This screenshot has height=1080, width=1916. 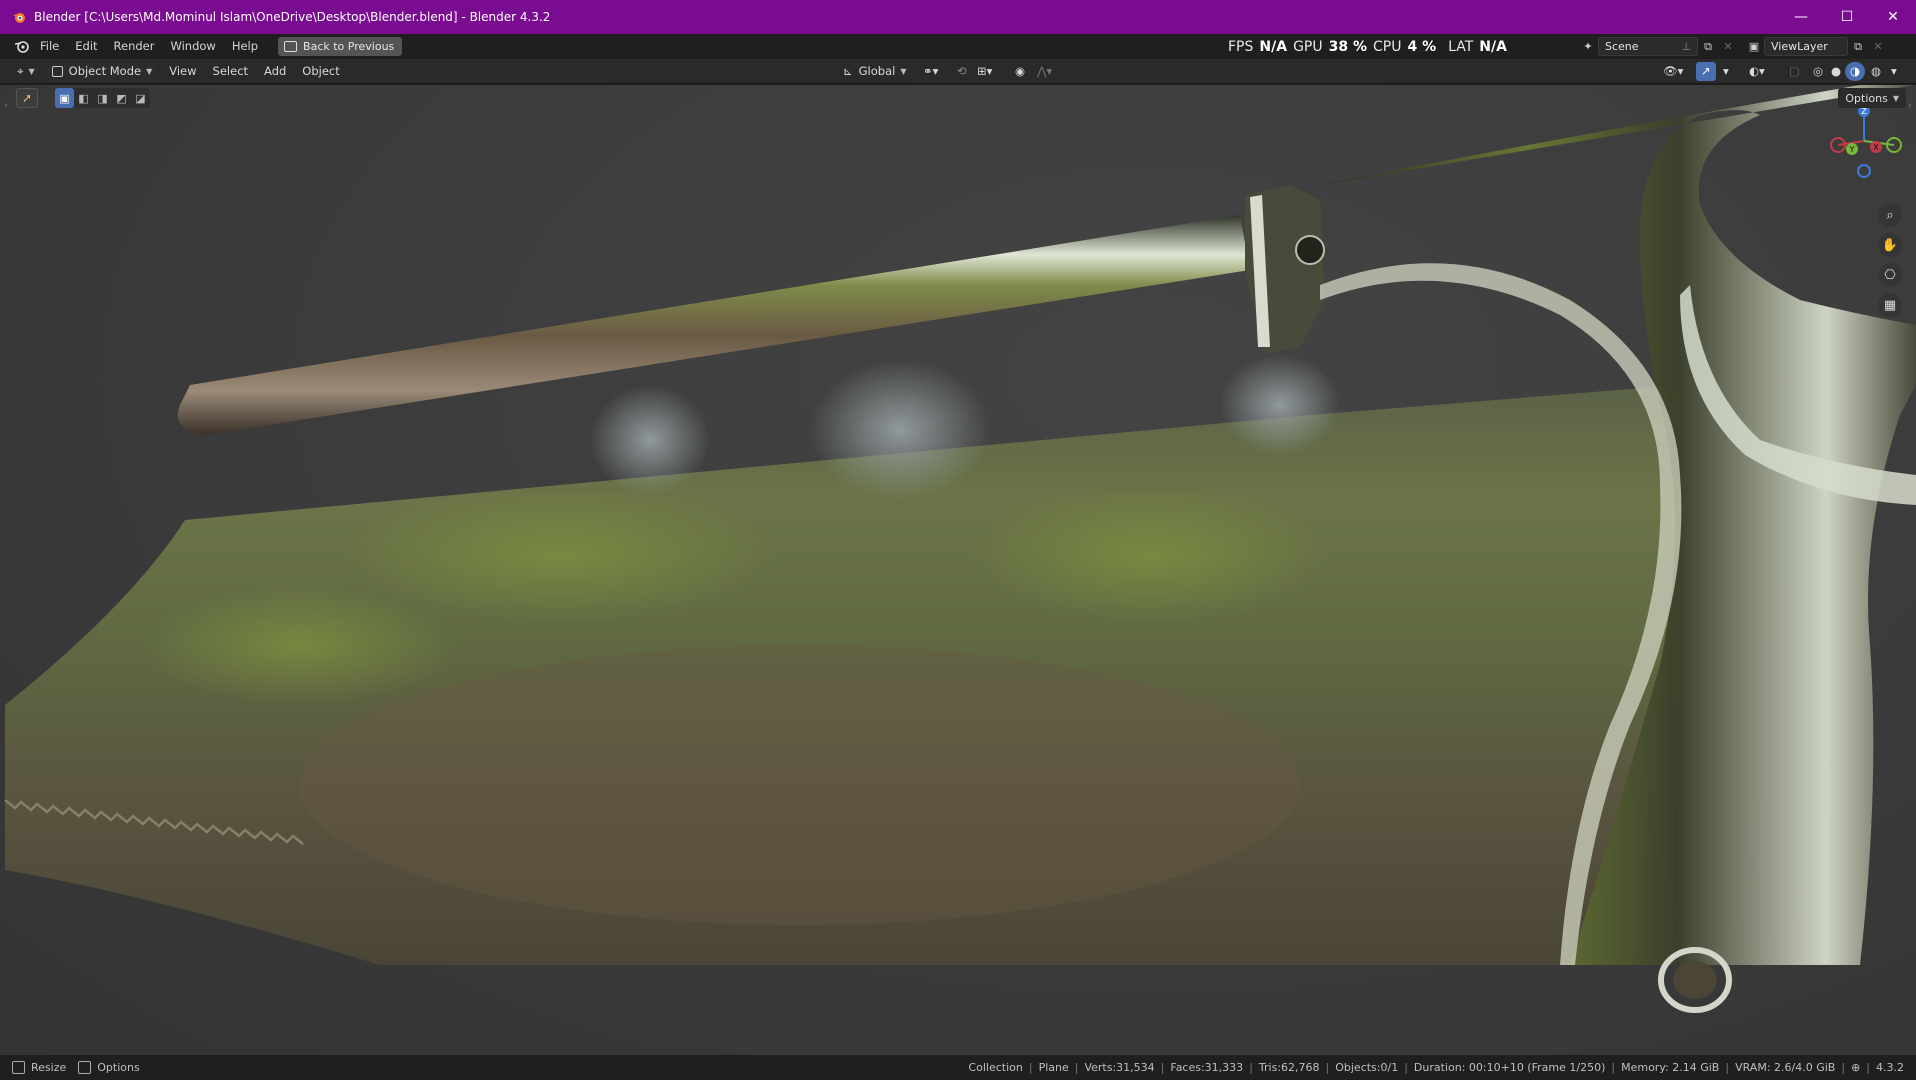 What do you see at coordinates (275, 71) in the screenshot?
I see `menu-add: Add` at bounding box center [275, 71].